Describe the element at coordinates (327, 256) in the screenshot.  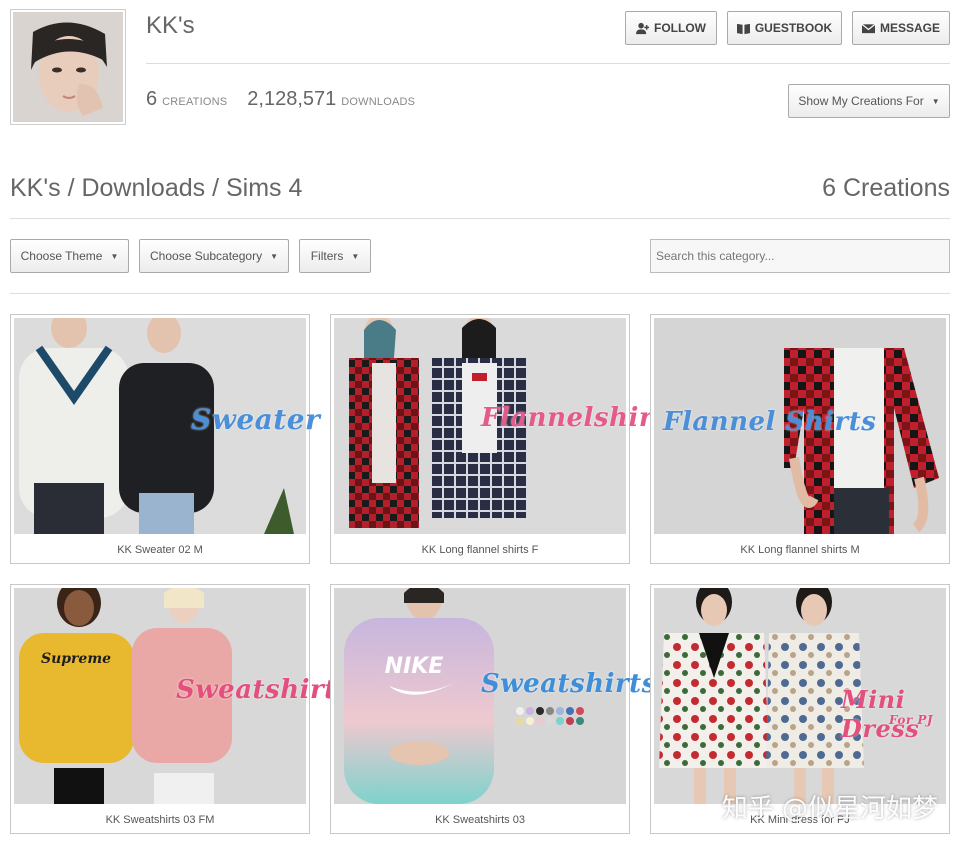
I see `filters-label: Filters` at that location.